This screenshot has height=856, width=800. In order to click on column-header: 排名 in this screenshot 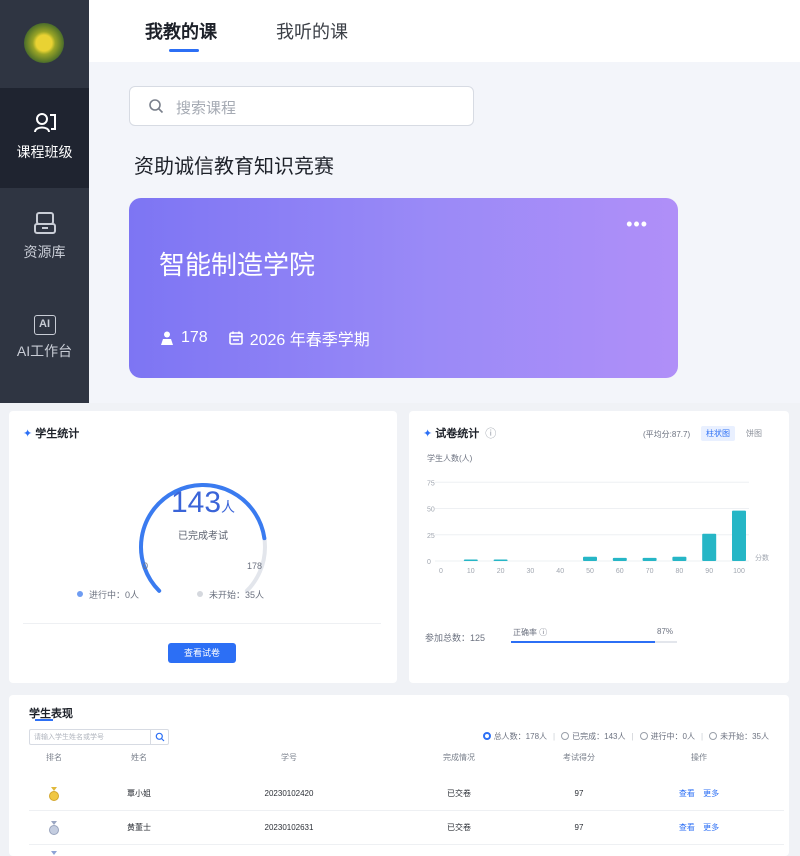, I will do `click(54, 757)`.